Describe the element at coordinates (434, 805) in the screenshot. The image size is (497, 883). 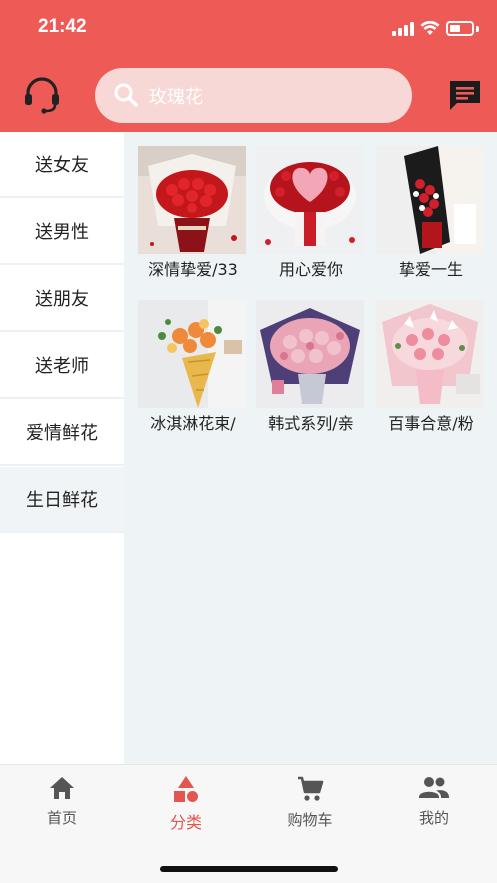
I see `tab-profile: 我的` at that location.